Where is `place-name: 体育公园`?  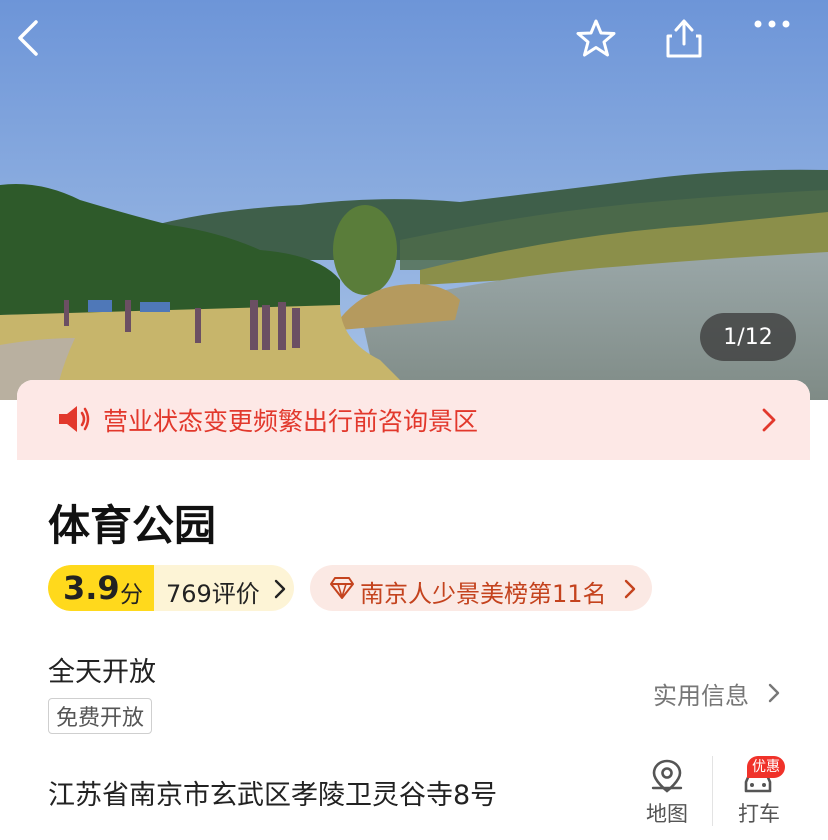
place-name: 体育公园 is located at coordinates (132, 525).